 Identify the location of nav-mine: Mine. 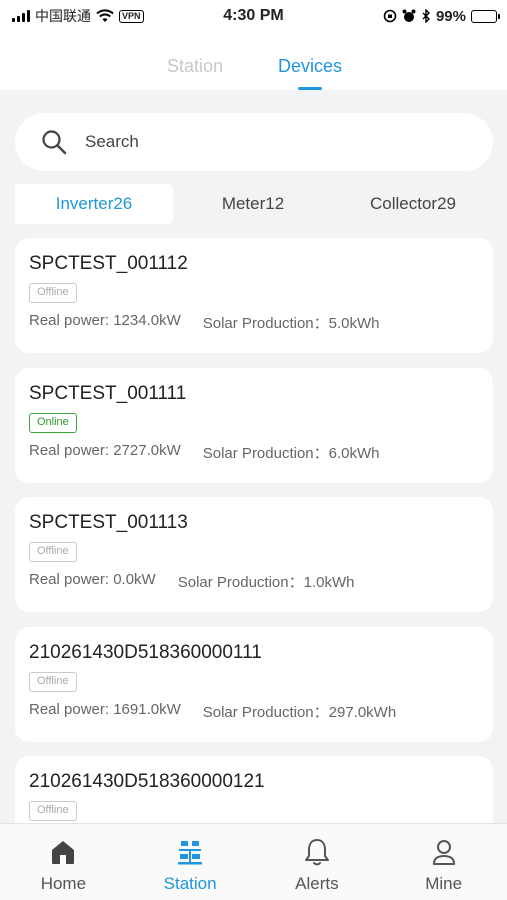
(443, 862).